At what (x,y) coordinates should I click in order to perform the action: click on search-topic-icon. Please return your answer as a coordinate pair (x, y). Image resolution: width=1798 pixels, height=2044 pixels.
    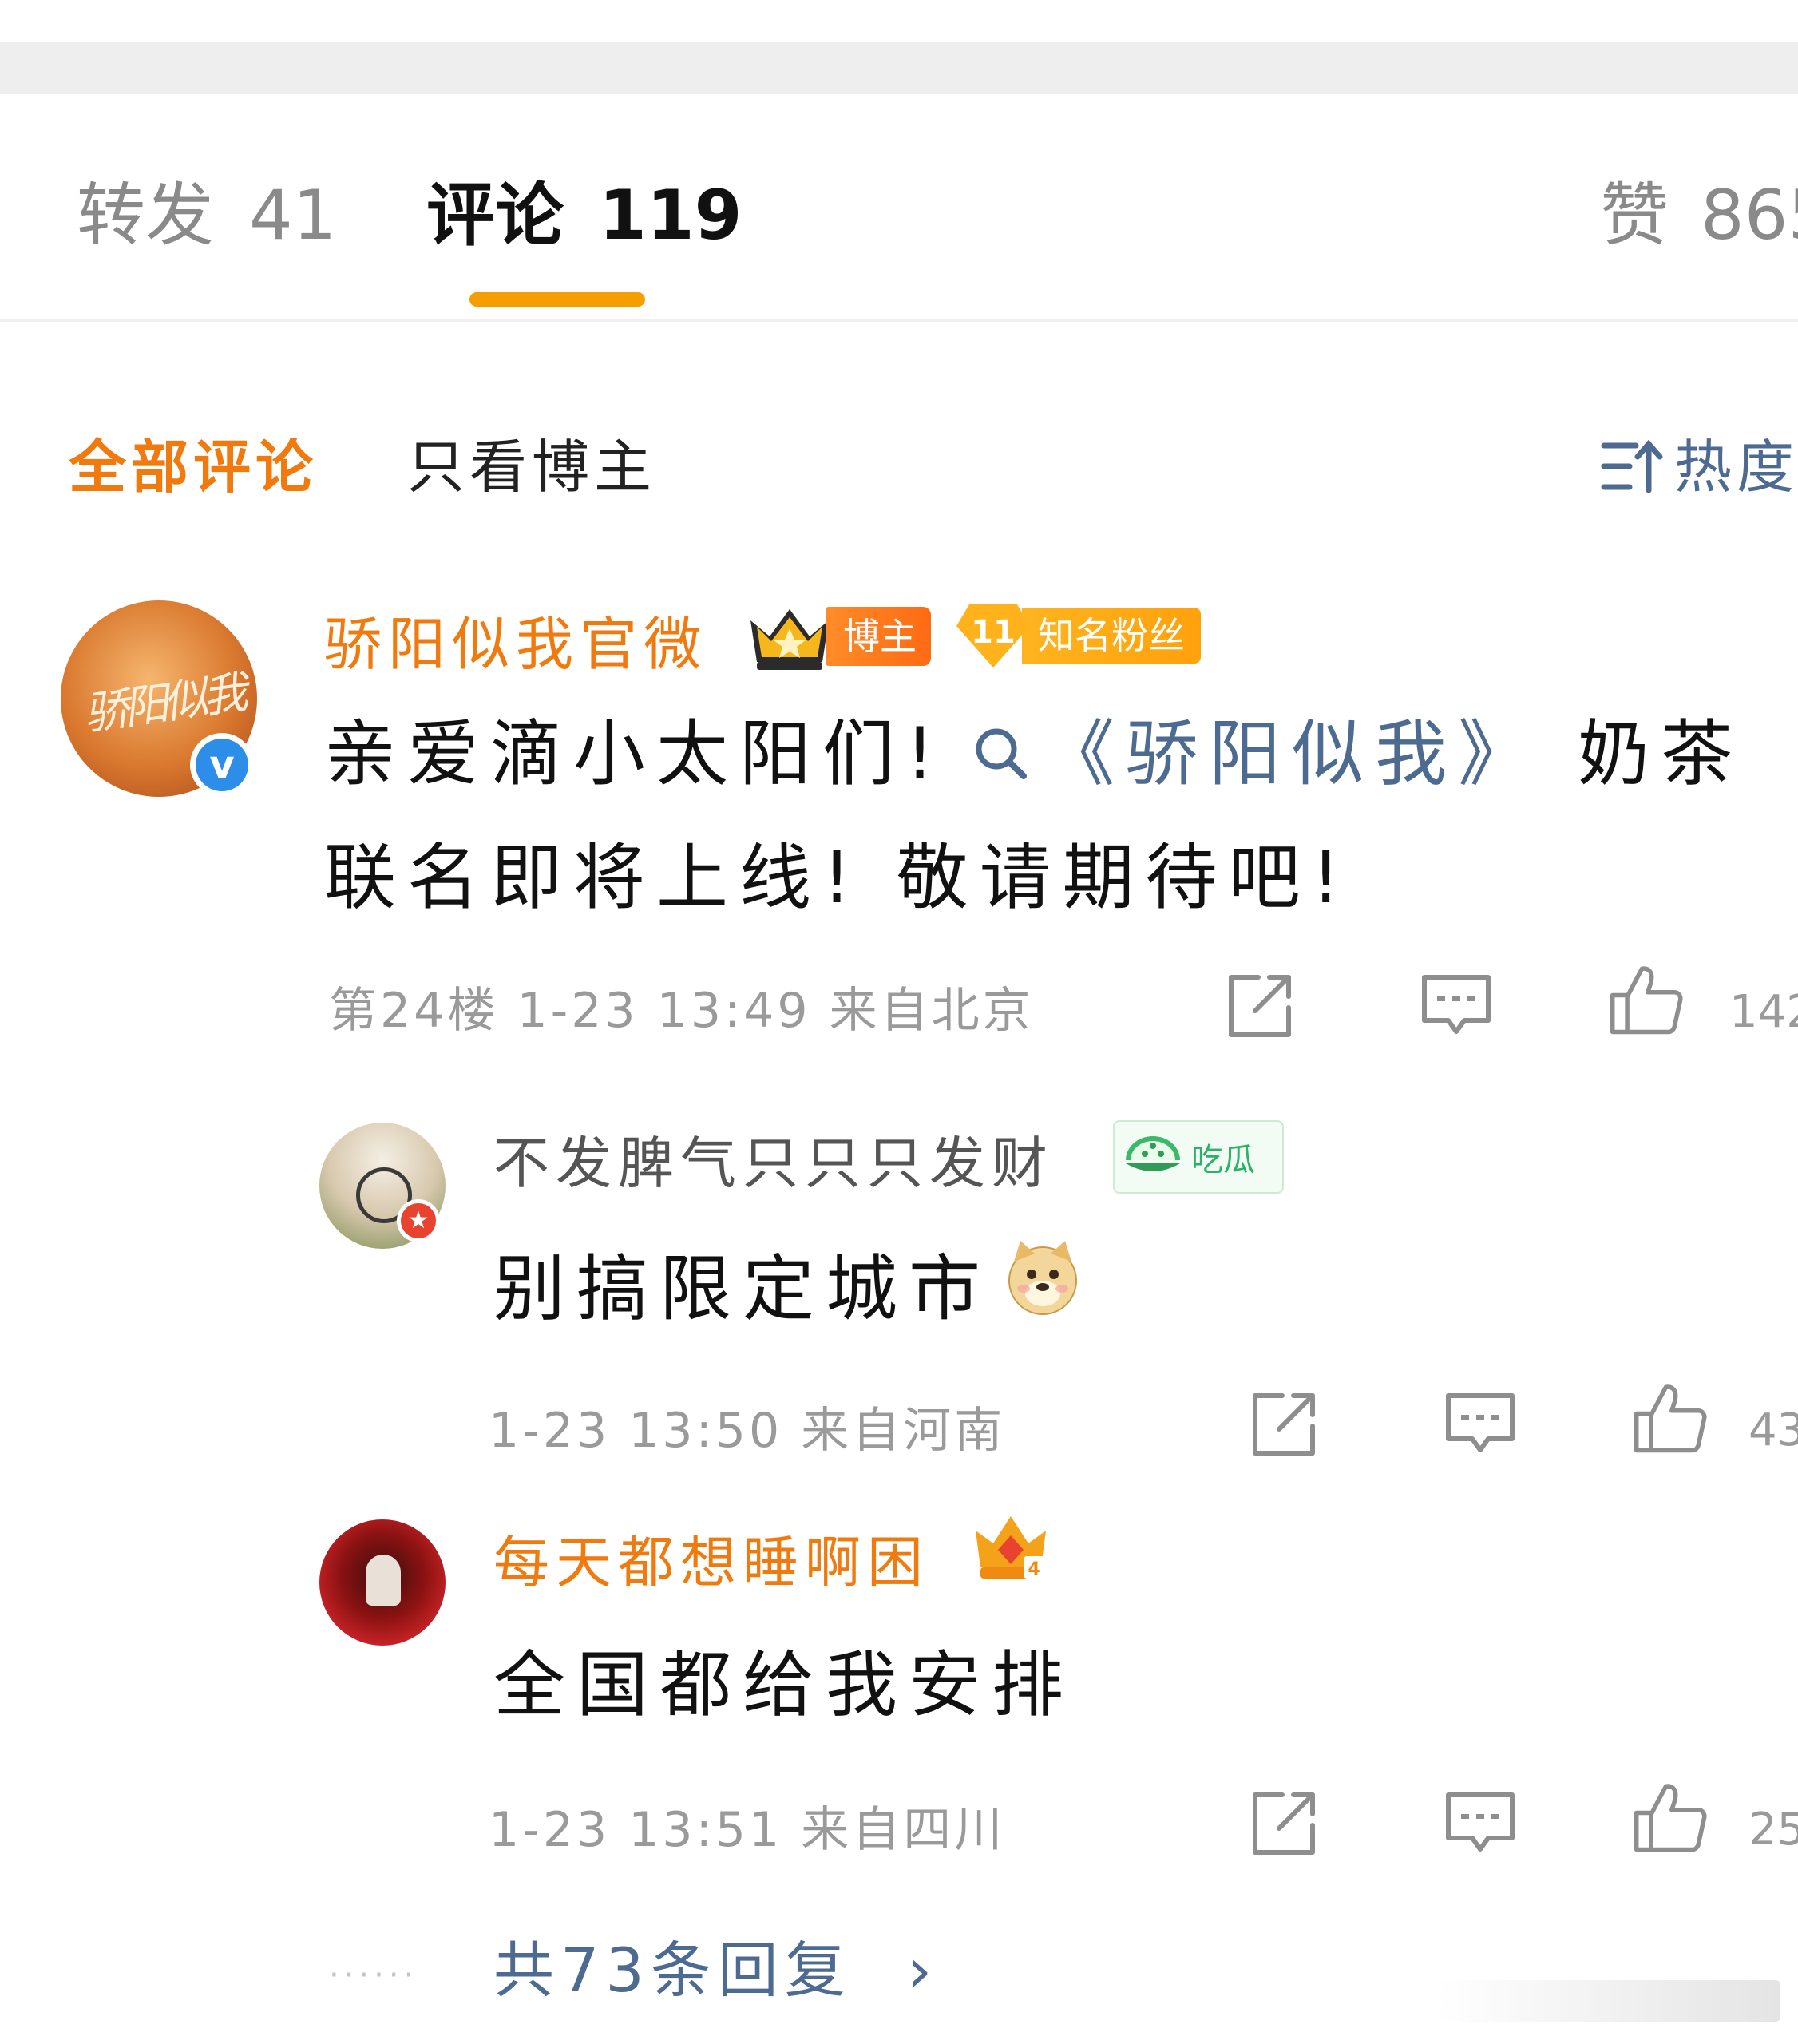
    Looking at the image, I should click on (1001, 758).